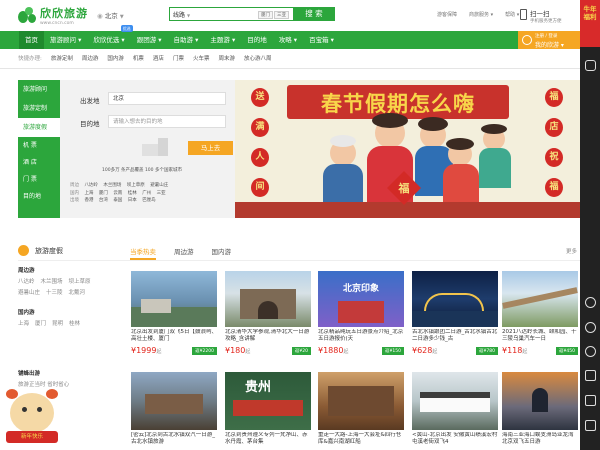  Describe the element at coordinates (39, 196) in the screenshot. I see `side-item-destination: 目的地` at that location.